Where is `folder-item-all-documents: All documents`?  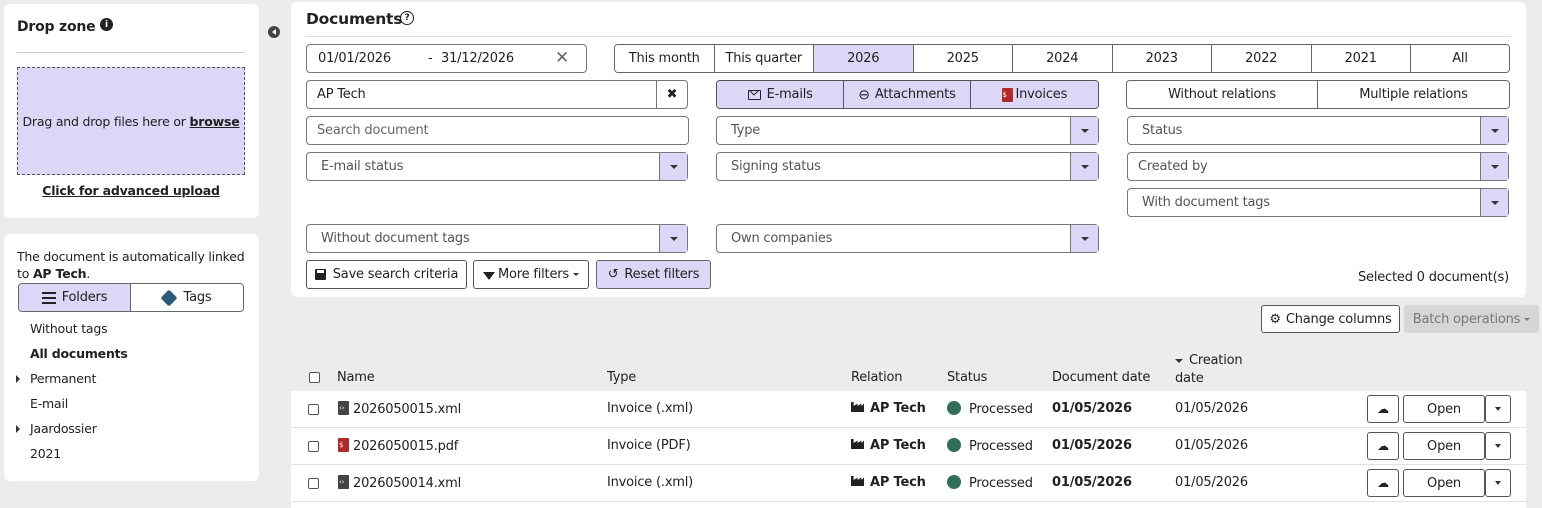
folder-item-all-documents: All documents is located at coordinates (79, 353).